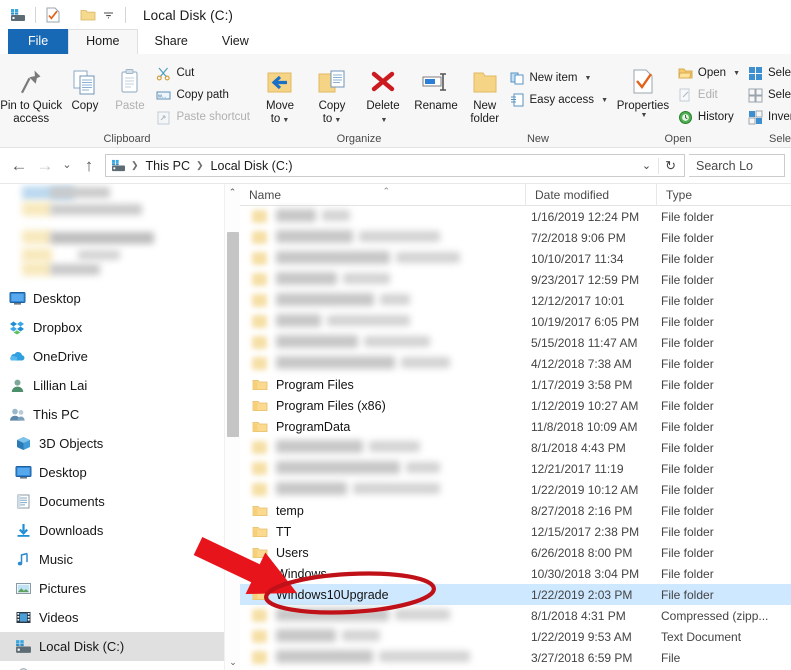 The height and width of the screenshot is (670, 791). I want to click on back-button: ←, so click(19, 166).